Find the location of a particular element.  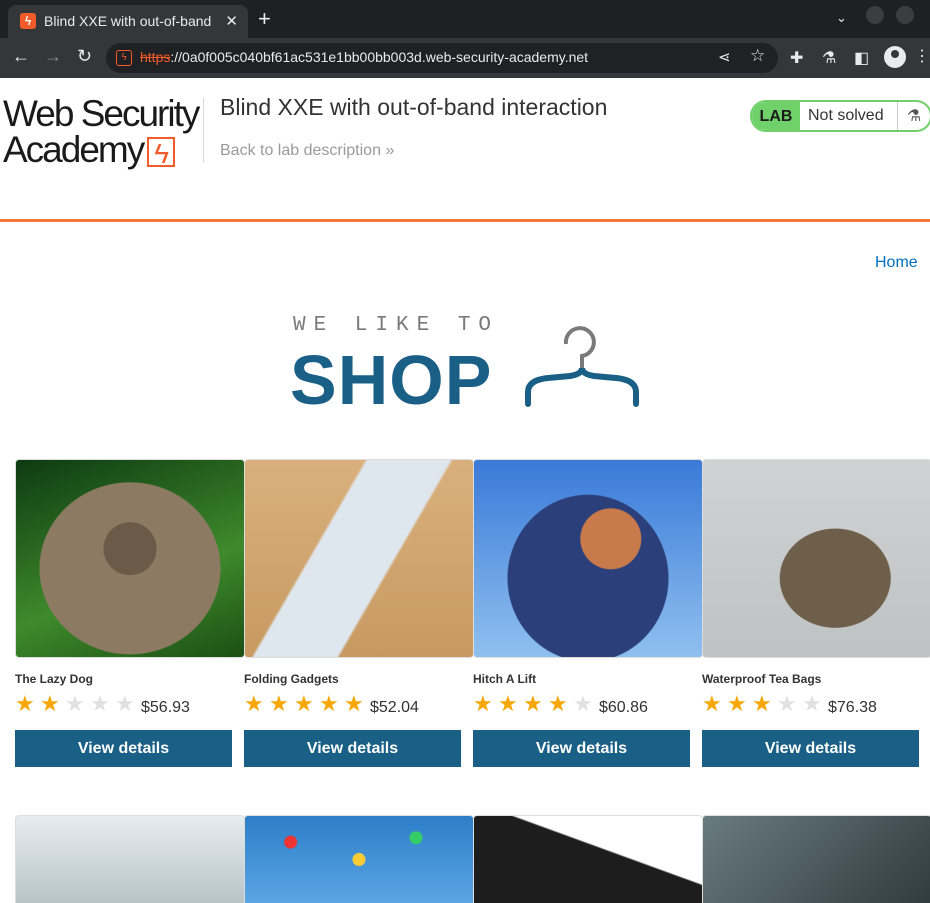

lab-title: Blind XXE with out-of-band interaction is located at coordinates (414, 107).